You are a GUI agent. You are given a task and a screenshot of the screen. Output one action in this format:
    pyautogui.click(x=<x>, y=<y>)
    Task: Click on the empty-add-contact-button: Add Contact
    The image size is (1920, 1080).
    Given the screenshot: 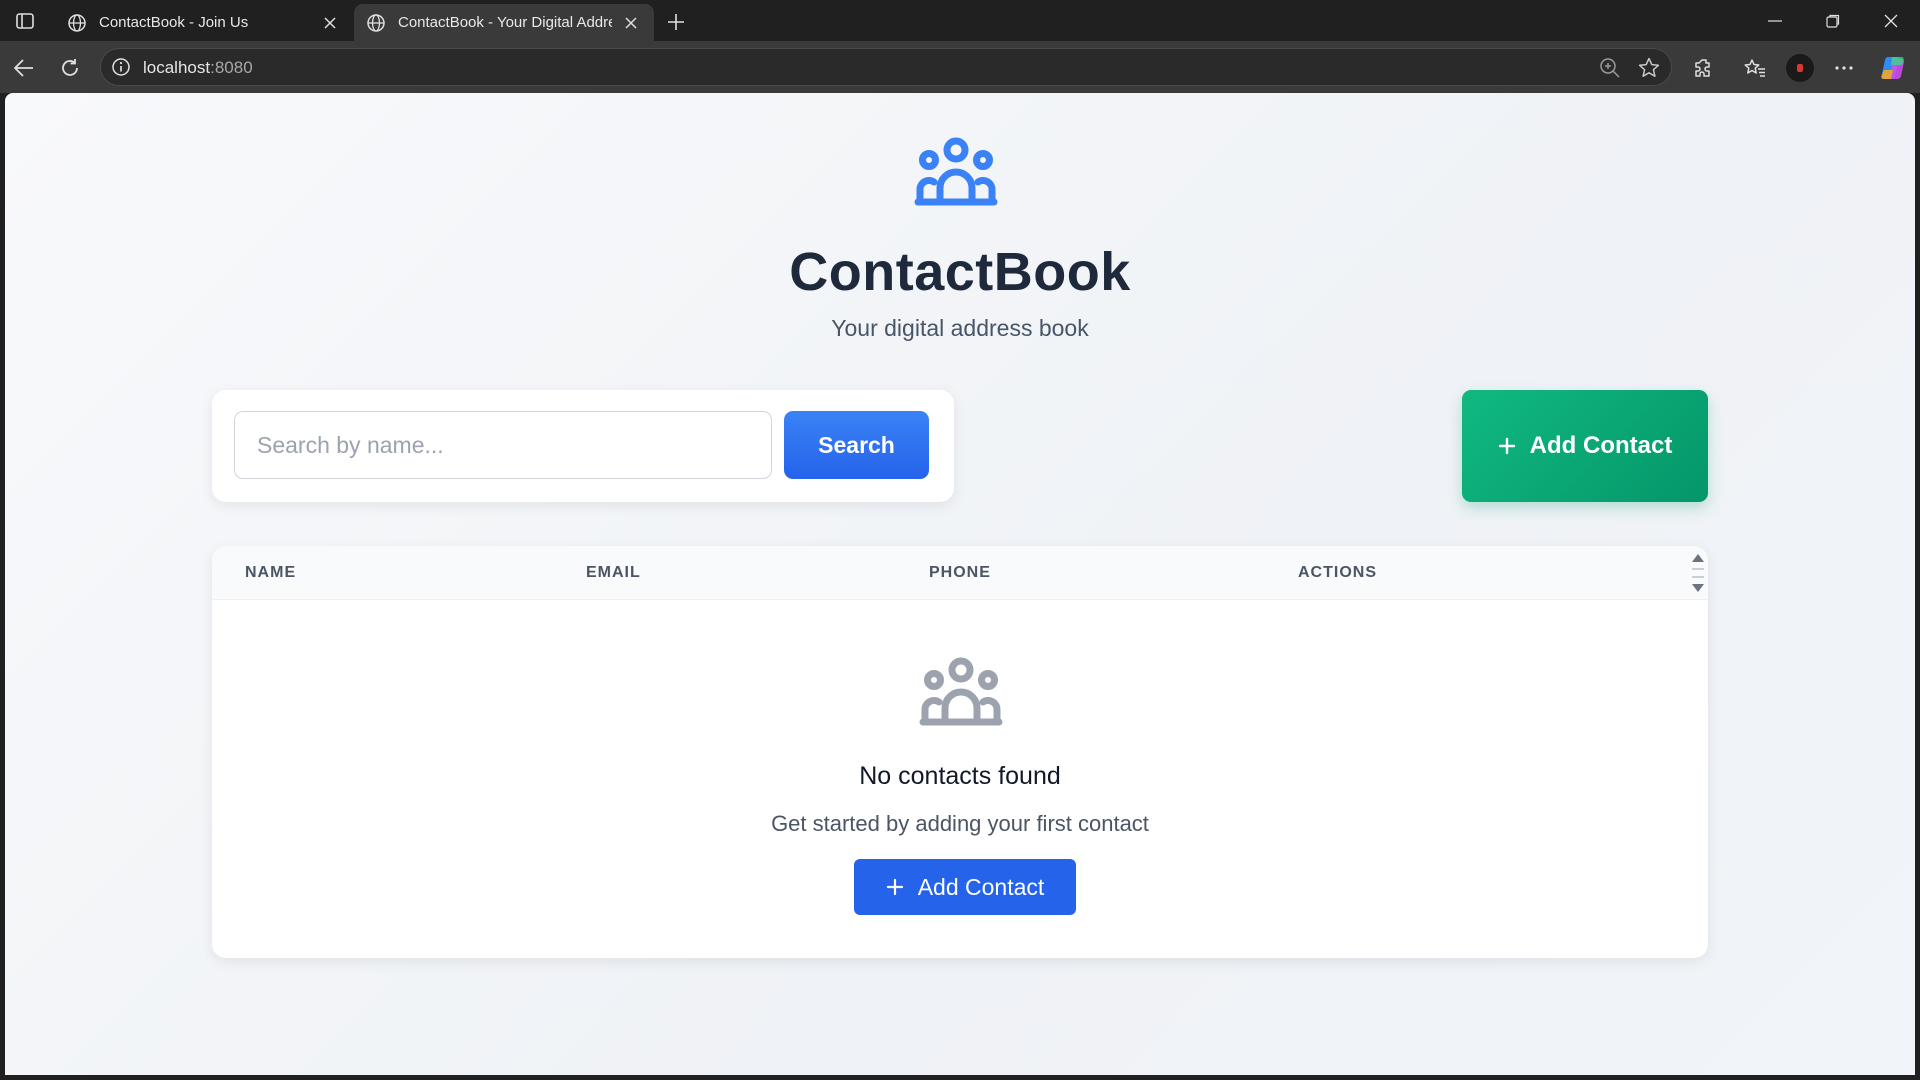 What is the action you would take?
    pyautogui.click(x=965, y=887)
    